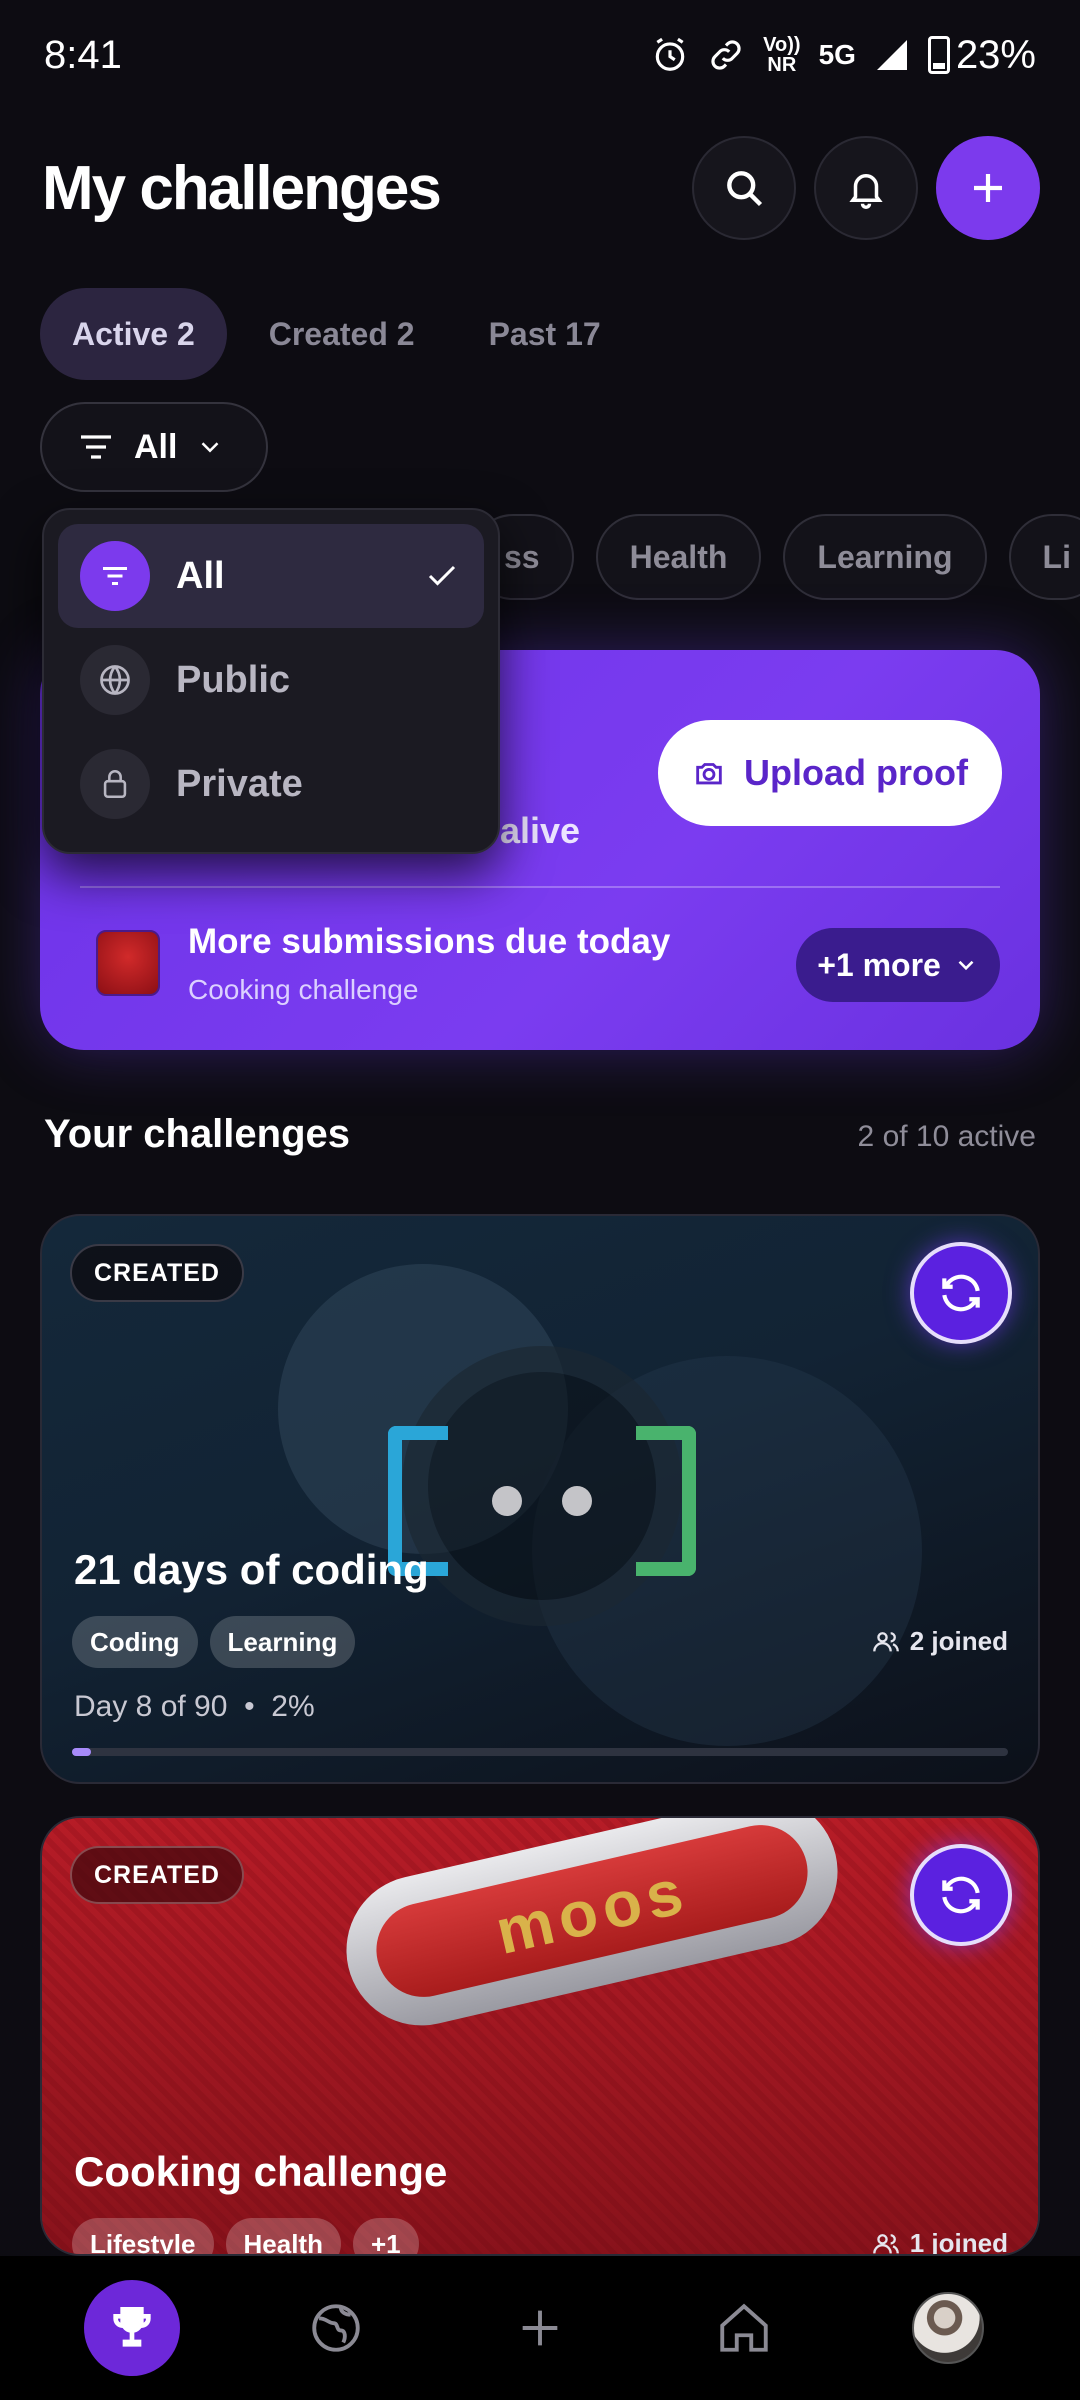  I want to click on check-icon, so click(442, 575).